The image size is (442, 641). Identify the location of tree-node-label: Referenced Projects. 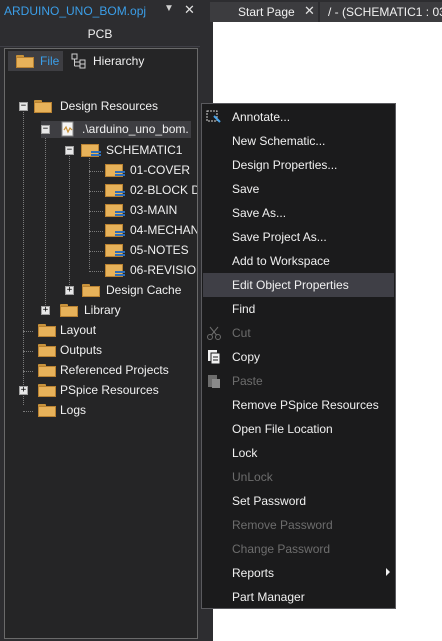
(114, 370).